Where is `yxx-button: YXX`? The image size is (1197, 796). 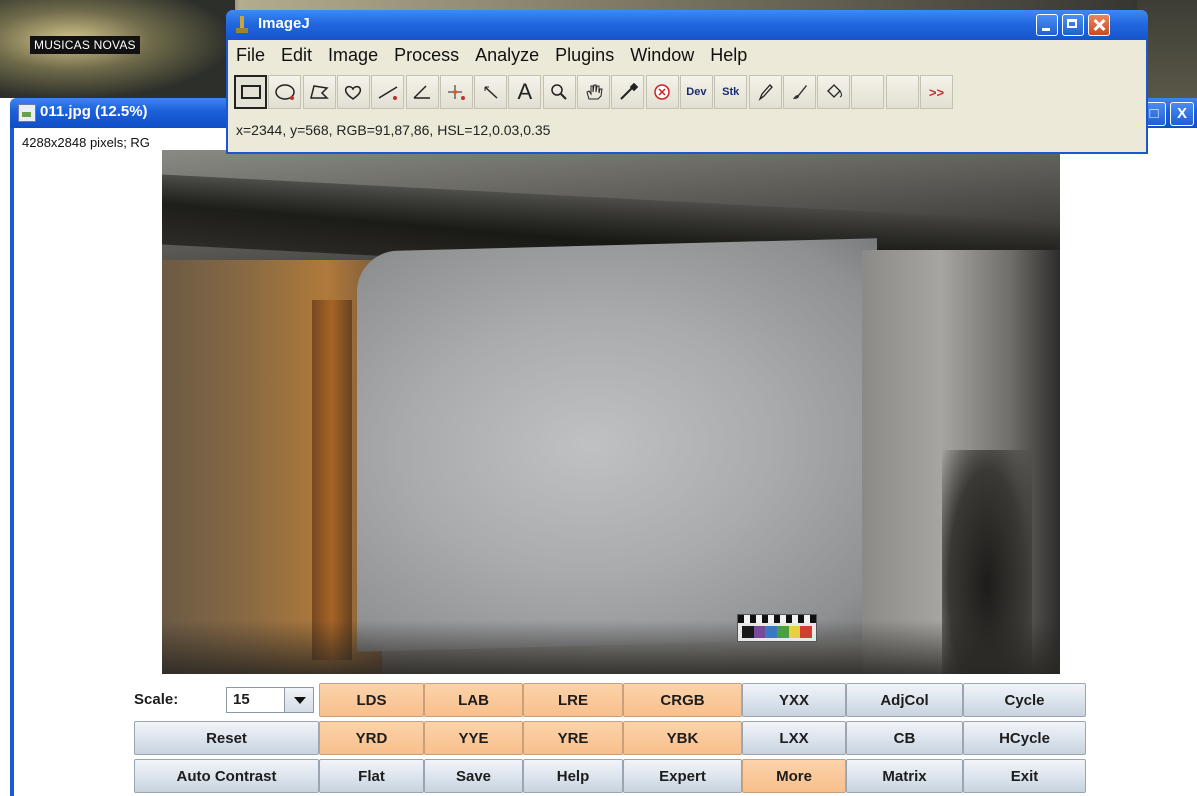
yxx-button: YXX is located at coordinates (794, 700).